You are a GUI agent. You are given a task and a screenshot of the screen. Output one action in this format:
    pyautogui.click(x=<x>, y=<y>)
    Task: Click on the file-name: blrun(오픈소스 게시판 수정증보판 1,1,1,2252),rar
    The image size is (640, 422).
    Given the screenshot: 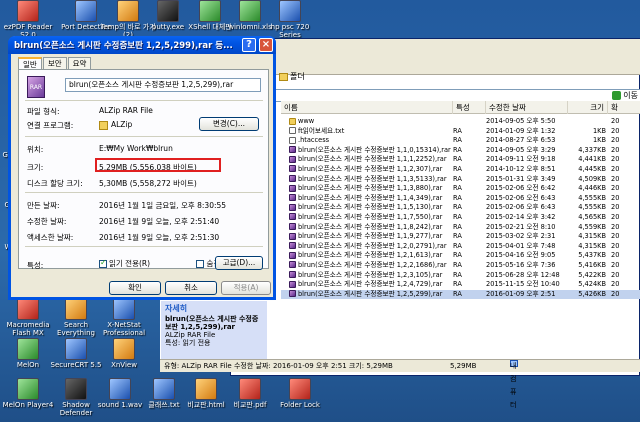 What is the action you would take?
    pyautogui.click(x=373, y=160)
    